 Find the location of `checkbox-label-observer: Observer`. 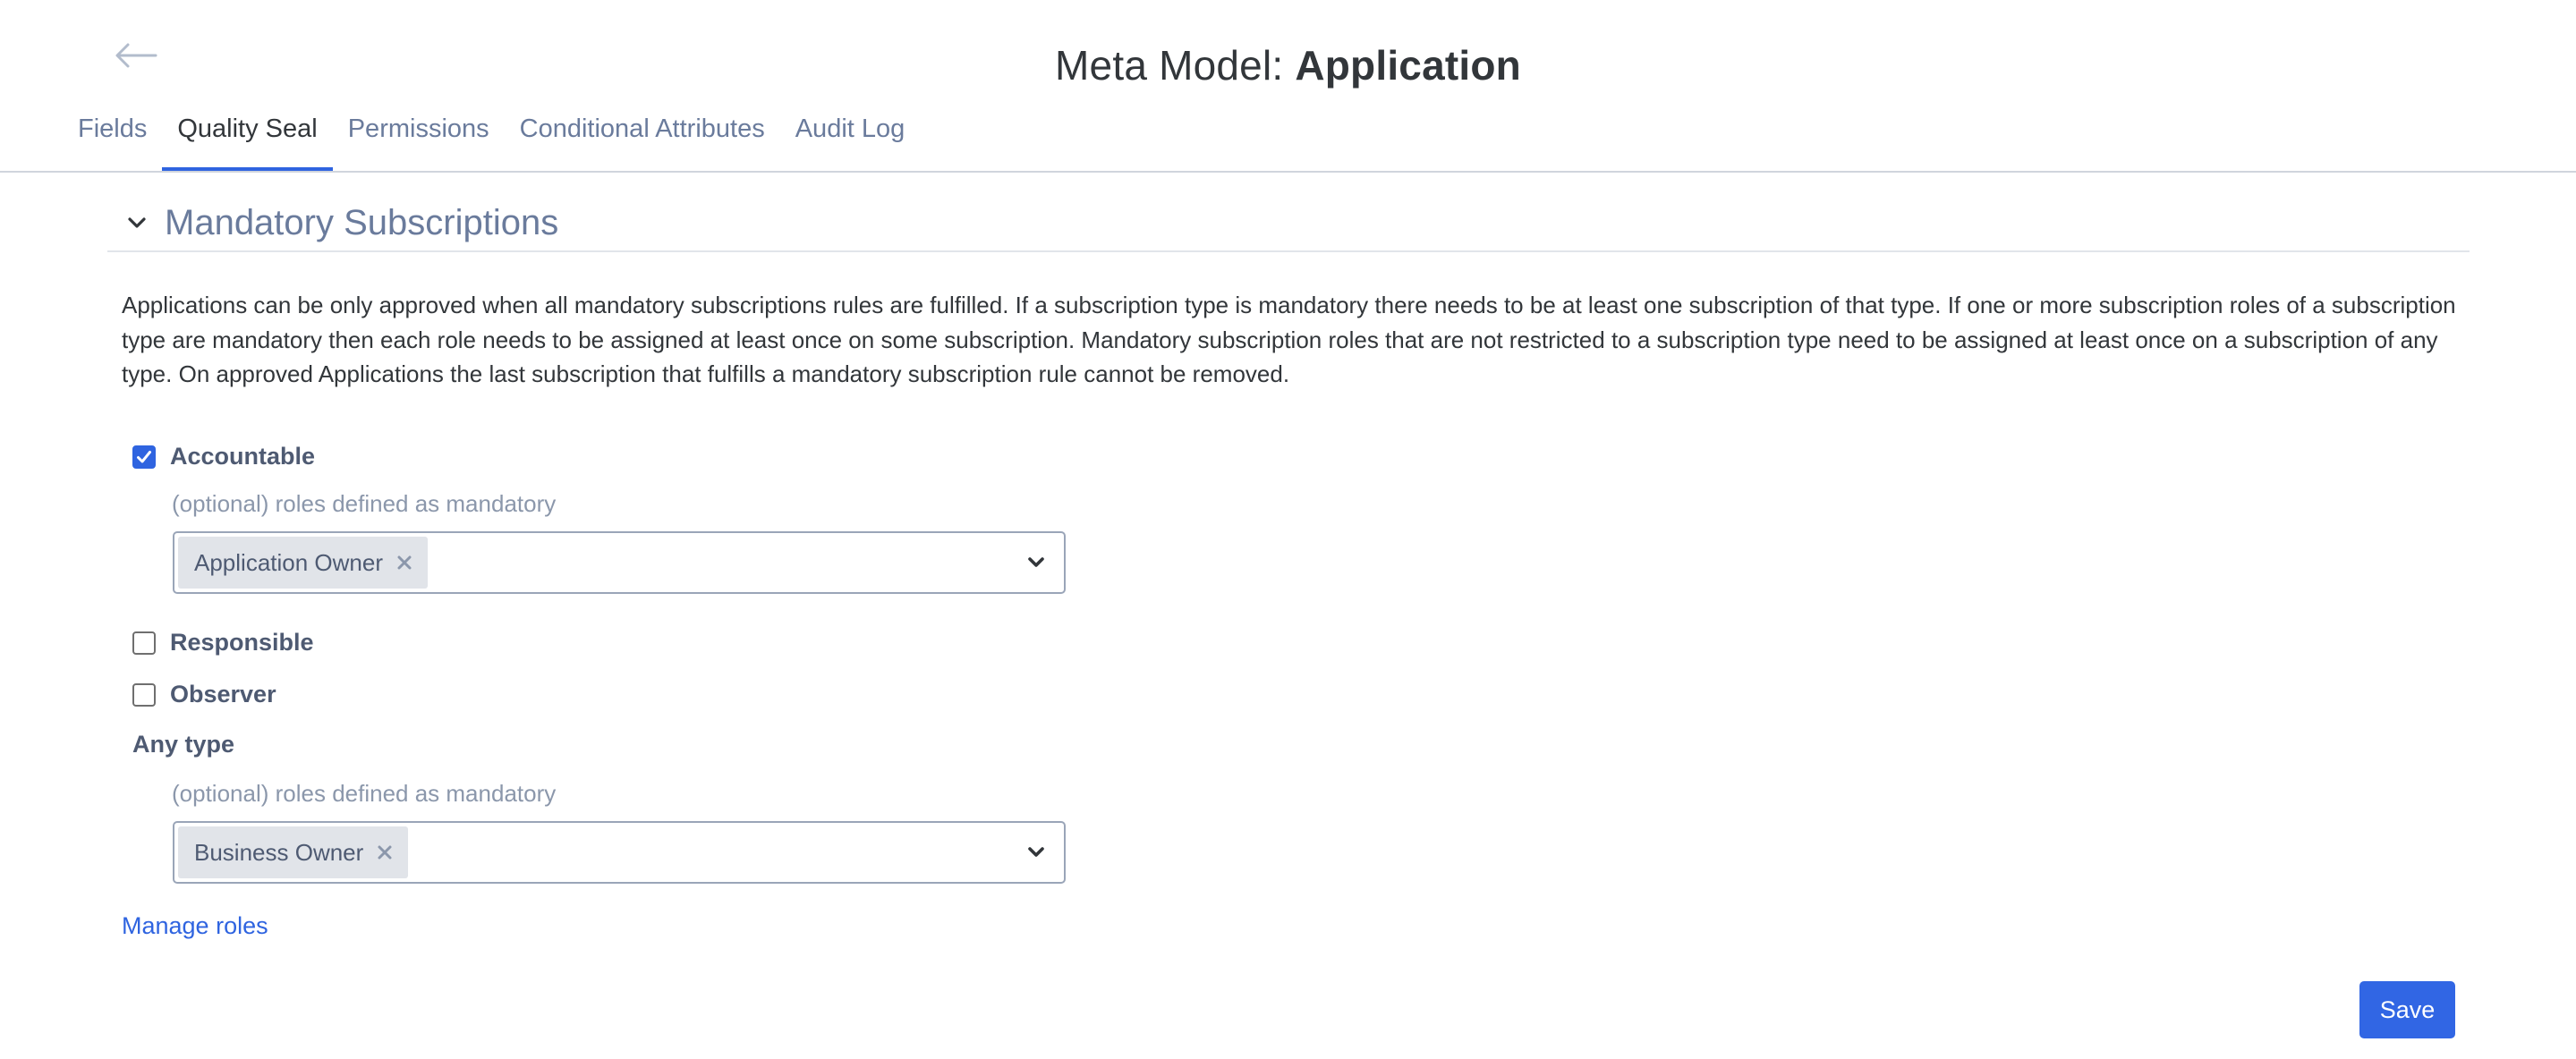

checkbox-label-observer: Observer is located at coordinates (223, 694).